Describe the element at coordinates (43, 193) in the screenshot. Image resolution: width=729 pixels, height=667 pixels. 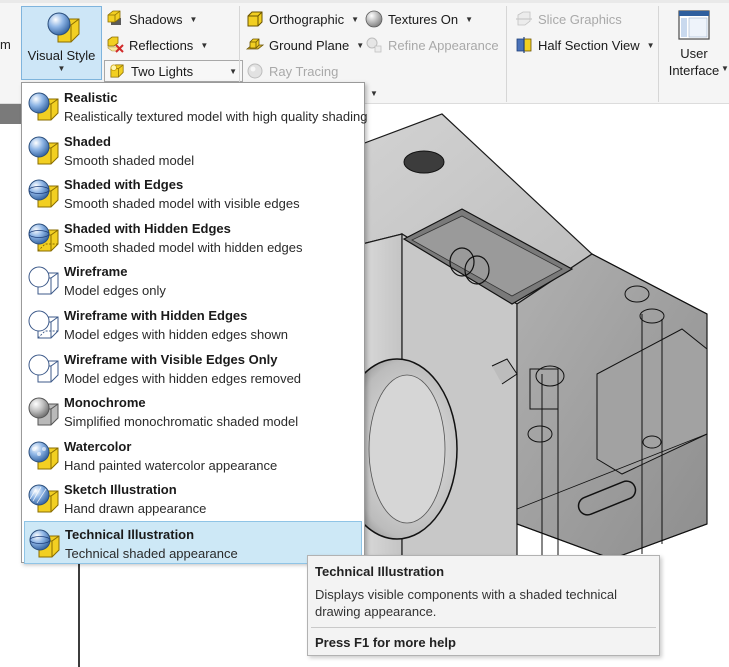
I see `shaded-edges-style-icon` at that location.